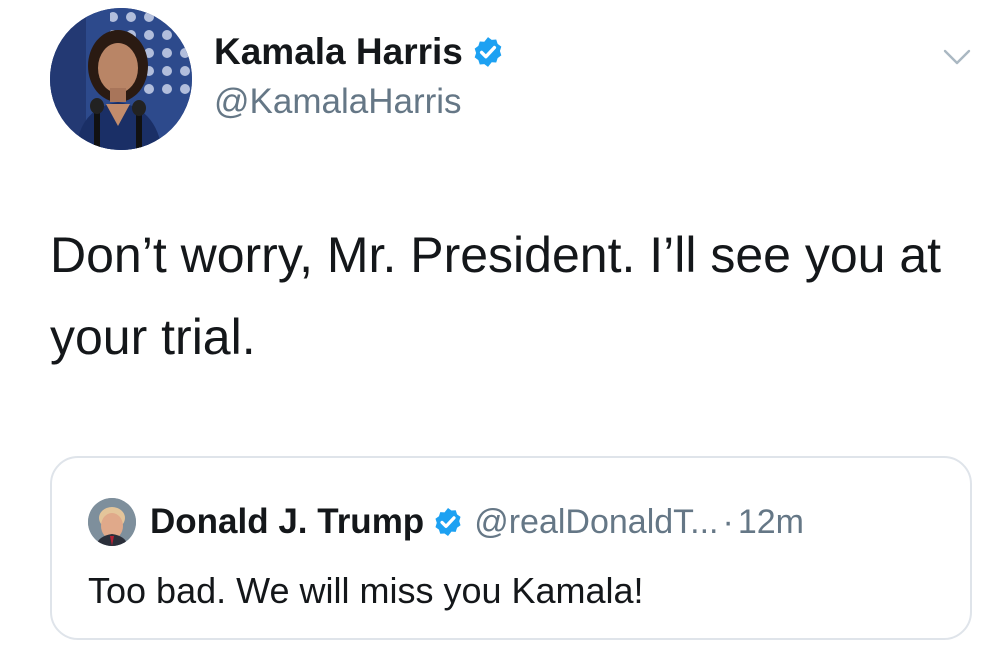 The image size is (1000, 668). I want to click on quoted-author-avatar, so click(112, 522).